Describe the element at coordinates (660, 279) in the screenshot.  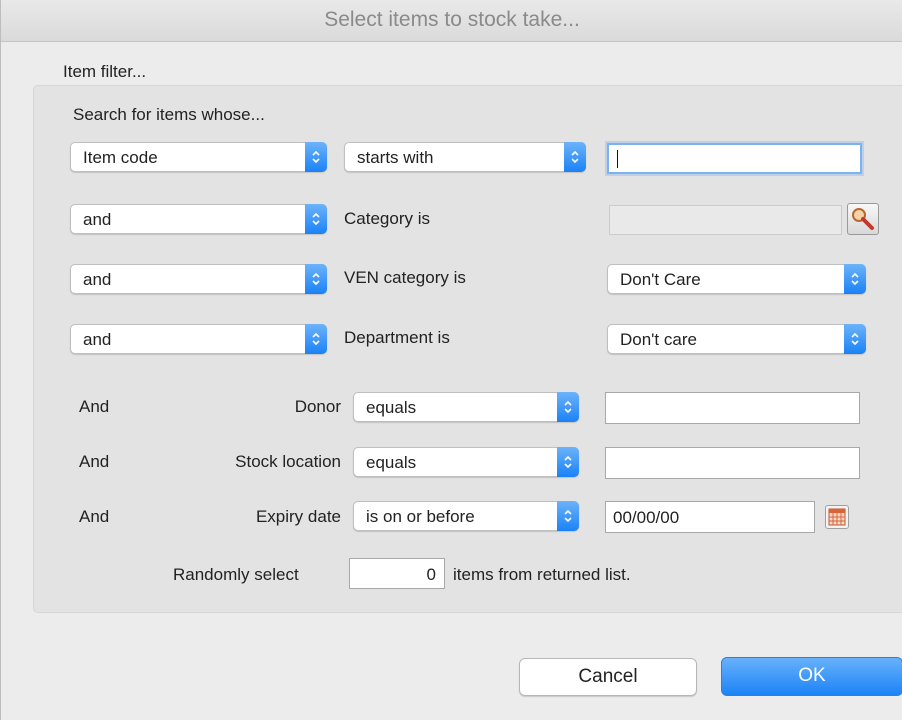
I see `ven-category-value: Don't Care` at that location.